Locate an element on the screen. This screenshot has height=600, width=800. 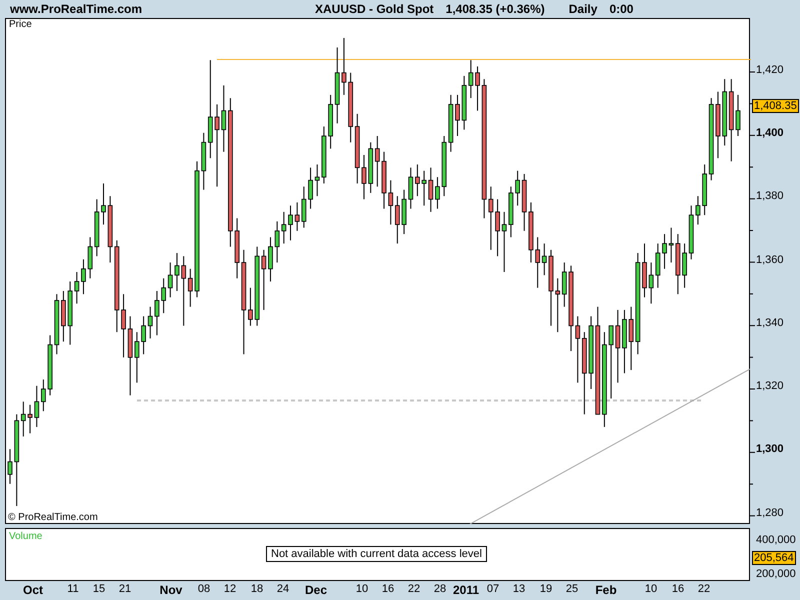
panel-title: Price is located at coordinates (20, 24).